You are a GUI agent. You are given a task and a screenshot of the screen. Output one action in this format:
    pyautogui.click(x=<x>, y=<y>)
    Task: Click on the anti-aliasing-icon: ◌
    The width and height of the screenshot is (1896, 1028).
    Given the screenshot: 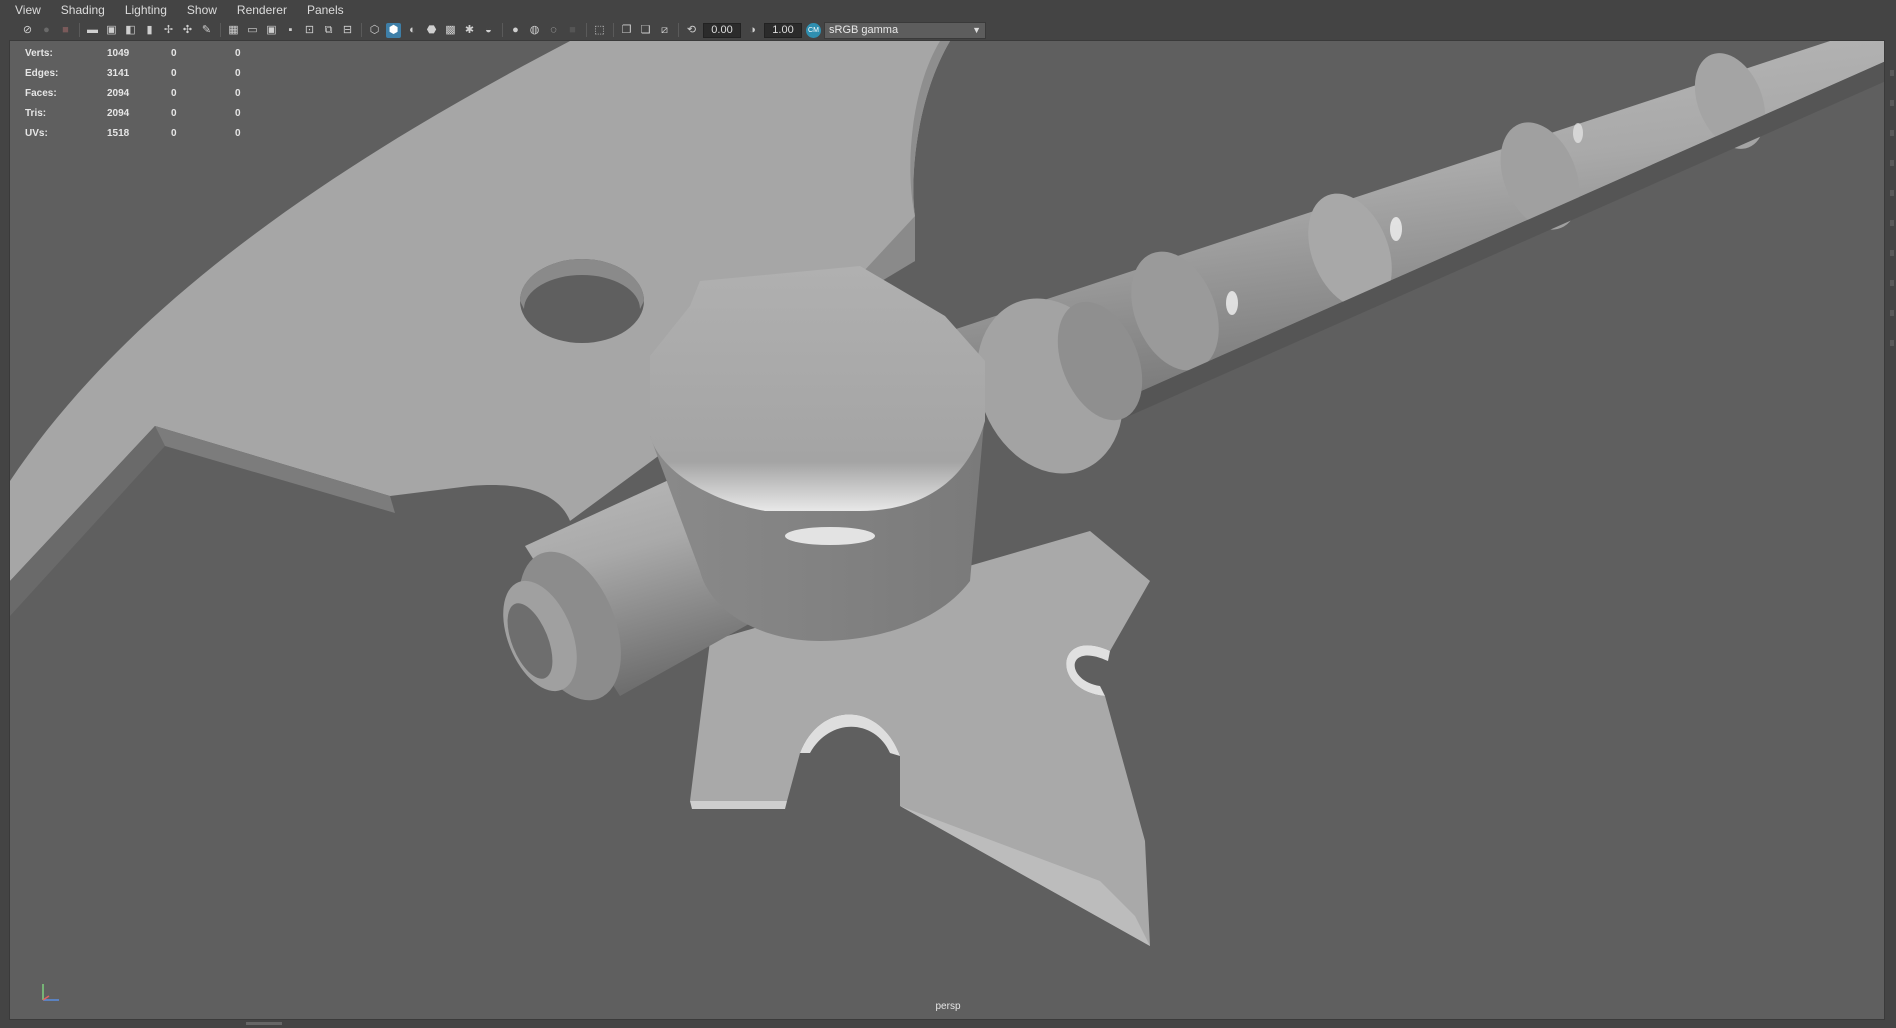 What is the action you would take?
    pyautogui.click(x=553, y=30)
    